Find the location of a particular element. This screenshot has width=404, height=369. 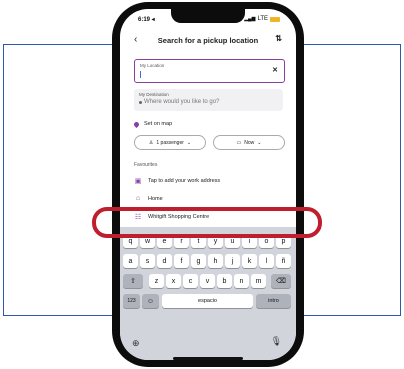

mic-icon: 🎙 is located at coordinates (276, 341).